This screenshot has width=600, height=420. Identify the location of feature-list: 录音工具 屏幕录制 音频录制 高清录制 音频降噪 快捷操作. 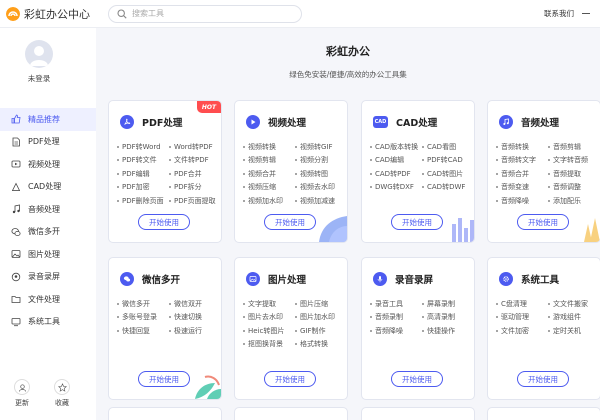
(422, 317).